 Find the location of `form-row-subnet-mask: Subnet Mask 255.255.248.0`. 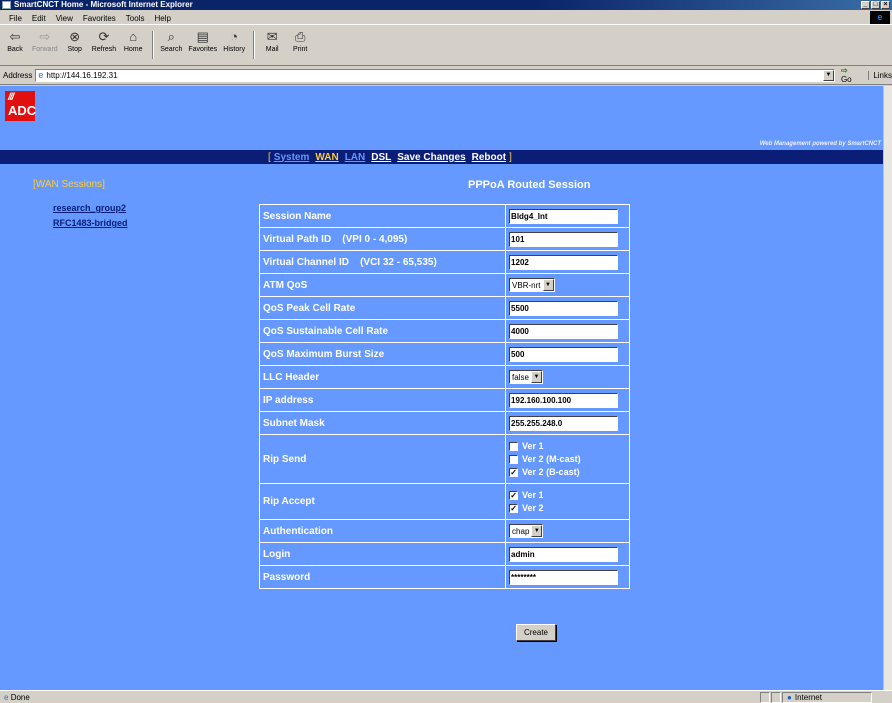

form-row-subnet-mask: Subnet Mask 255.255.248.0 is located at coordinates (444, 423).